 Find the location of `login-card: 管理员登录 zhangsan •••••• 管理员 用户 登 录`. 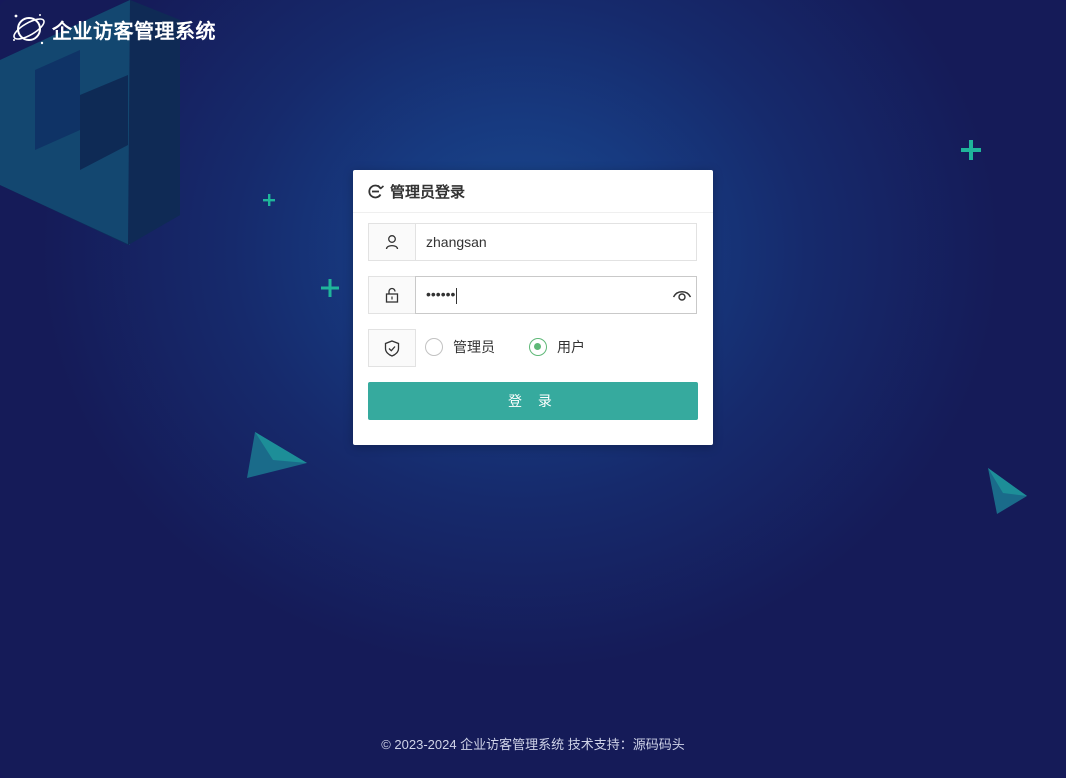

login-card: 管理员登录 zhangsan •••••• 管理员 用户 登 录 is located at coordinates (533, 307).